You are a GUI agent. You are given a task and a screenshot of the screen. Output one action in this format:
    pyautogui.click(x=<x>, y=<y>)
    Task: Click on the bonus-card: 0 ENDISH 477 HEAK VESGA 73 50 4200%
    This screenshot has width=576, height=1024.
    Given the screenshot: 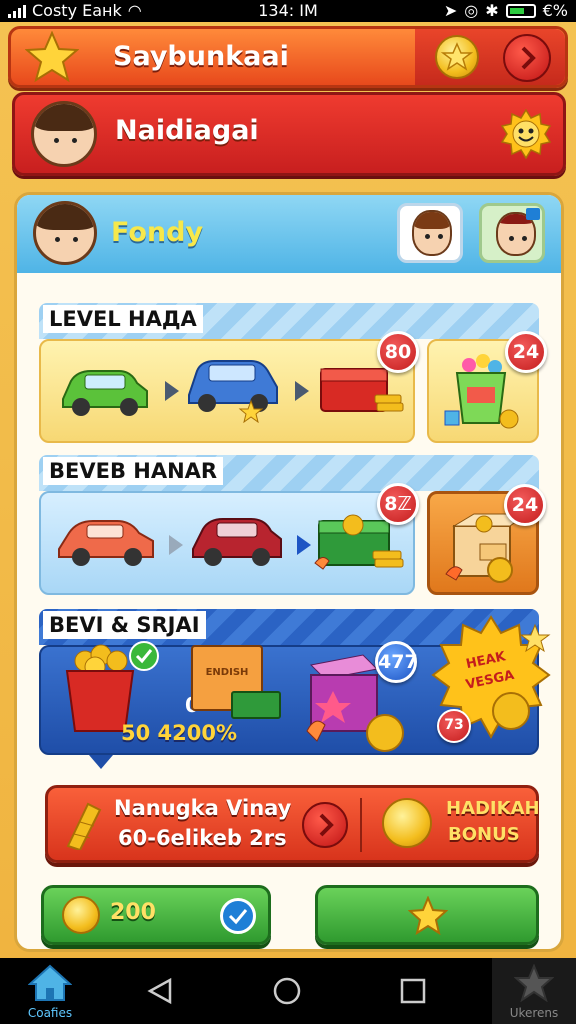 What is the action you would take?
    pyautogui.click(x=295, y=685)
    